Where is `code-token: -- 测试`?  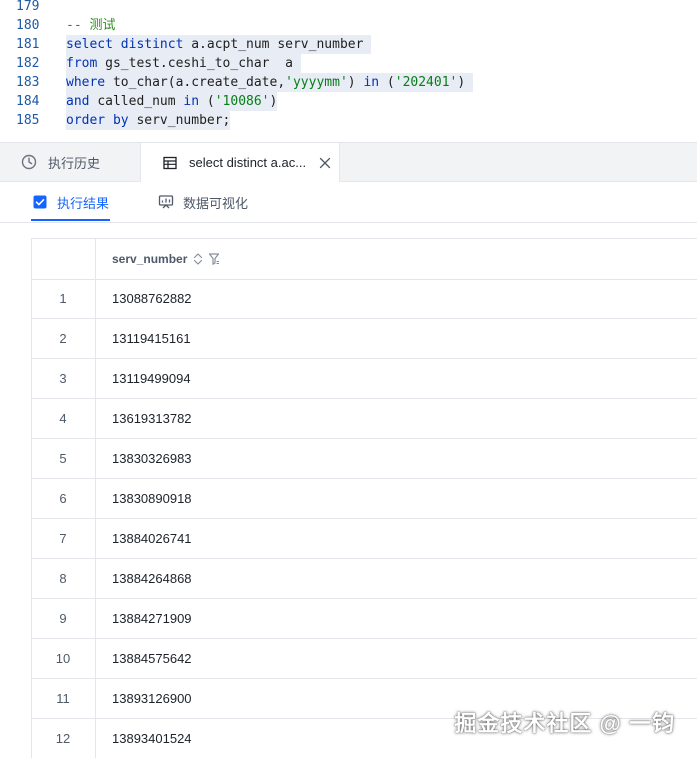 code-token: -- 测试 is located at coordinates (91, 25).